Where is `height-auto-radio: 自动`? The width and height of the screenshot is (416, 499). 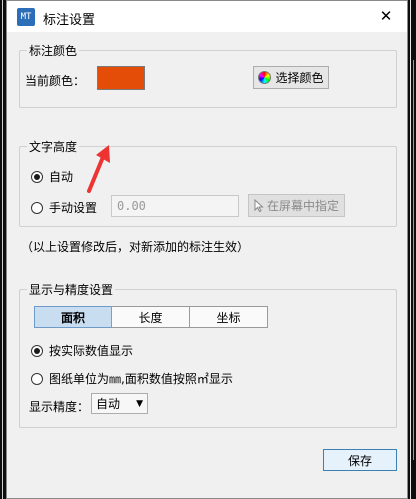 height-auto-radio: 自动 is located at coordinates (52, 176).